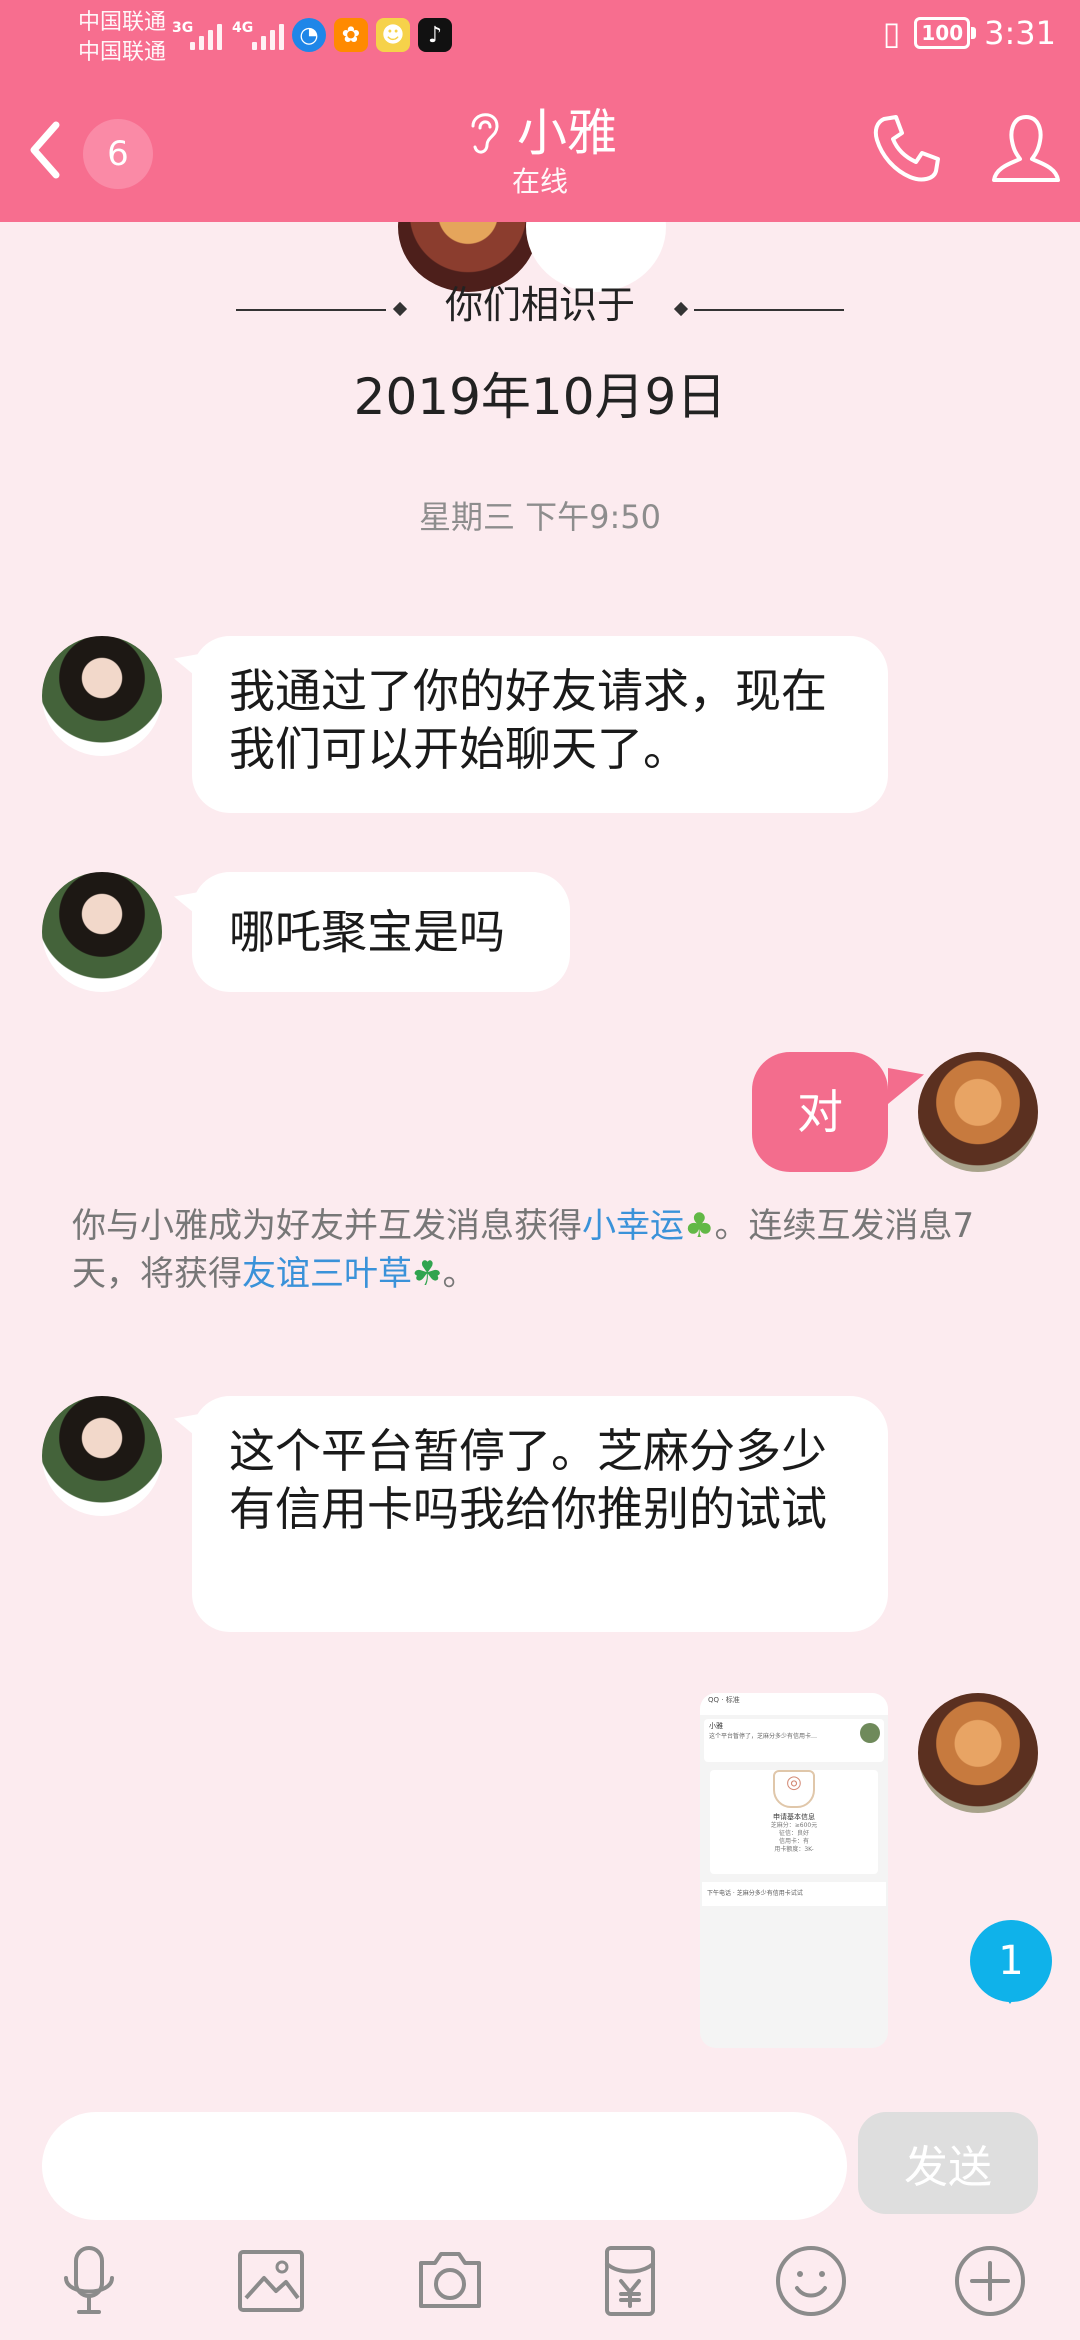 This screenshot has height=2340, width=1080. I want to click on image-card-line: 芝麻分：≥600元, so click(794, 1825).